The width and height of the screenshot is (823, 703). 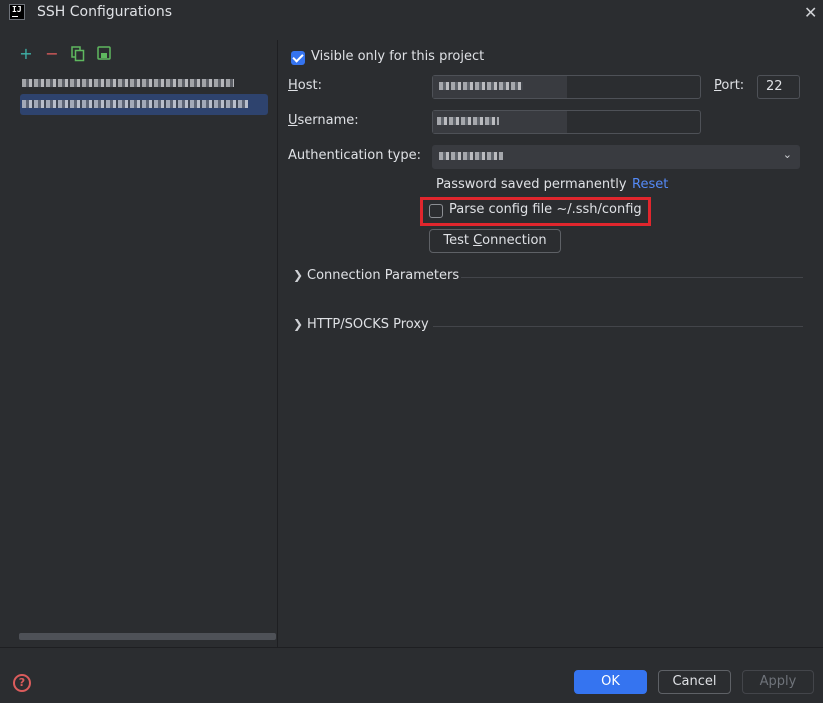 What do you see at coordinates (323, 120) in the screenshot?
I see `username-label: Username:` at bounding box center [323, 120].